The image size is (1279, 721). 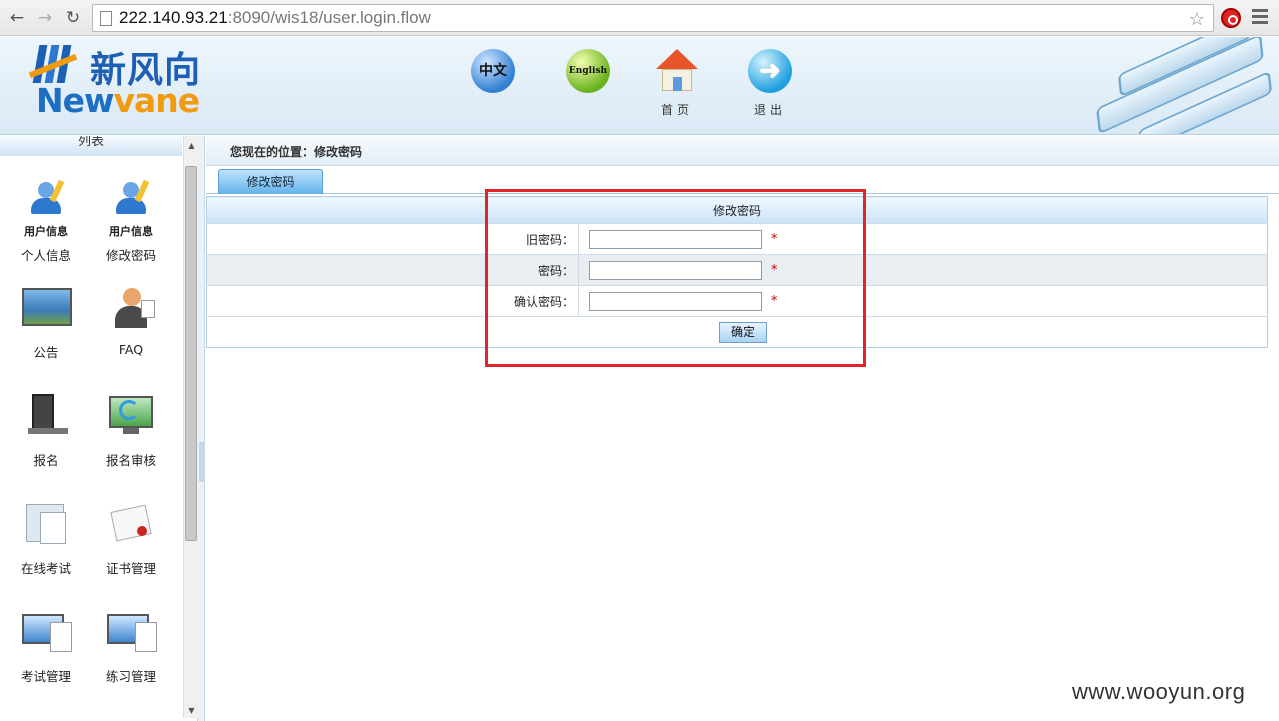 I want to click on page-icon, so click(x=106, y=18).